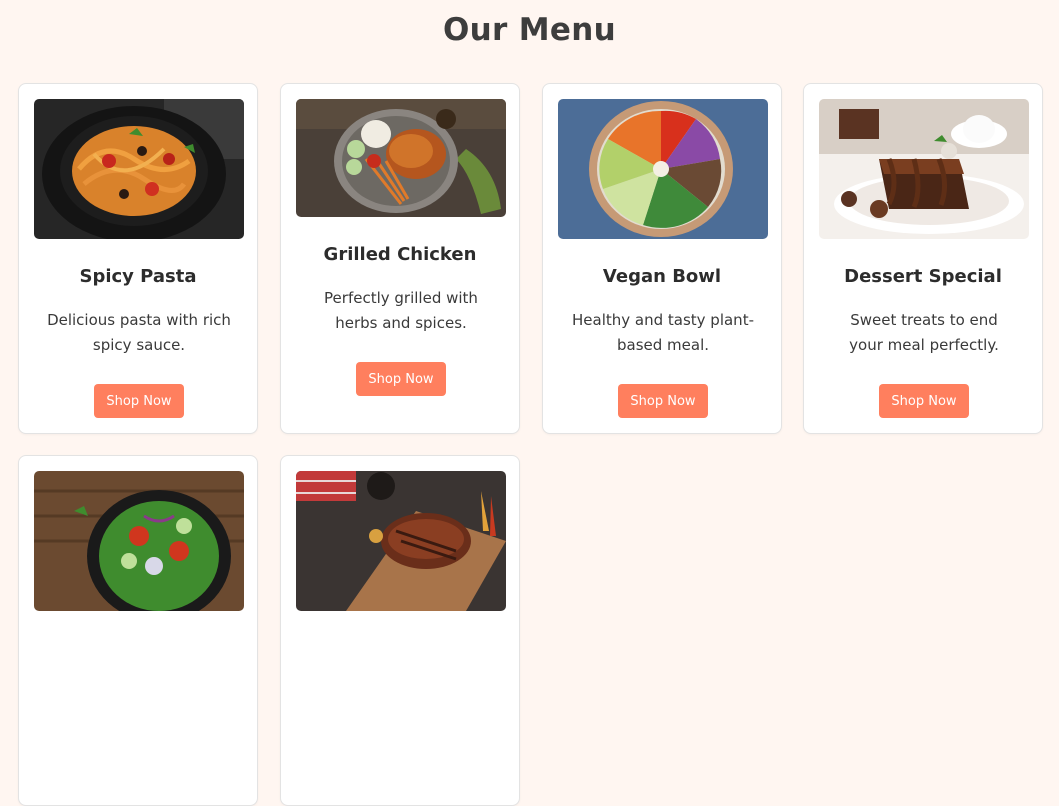 This screenshot has width=1059, height=806. What do you see at coordinates (924, 169) in the screenshot?
I see `dessert-image` at bounding box center [924, 169].